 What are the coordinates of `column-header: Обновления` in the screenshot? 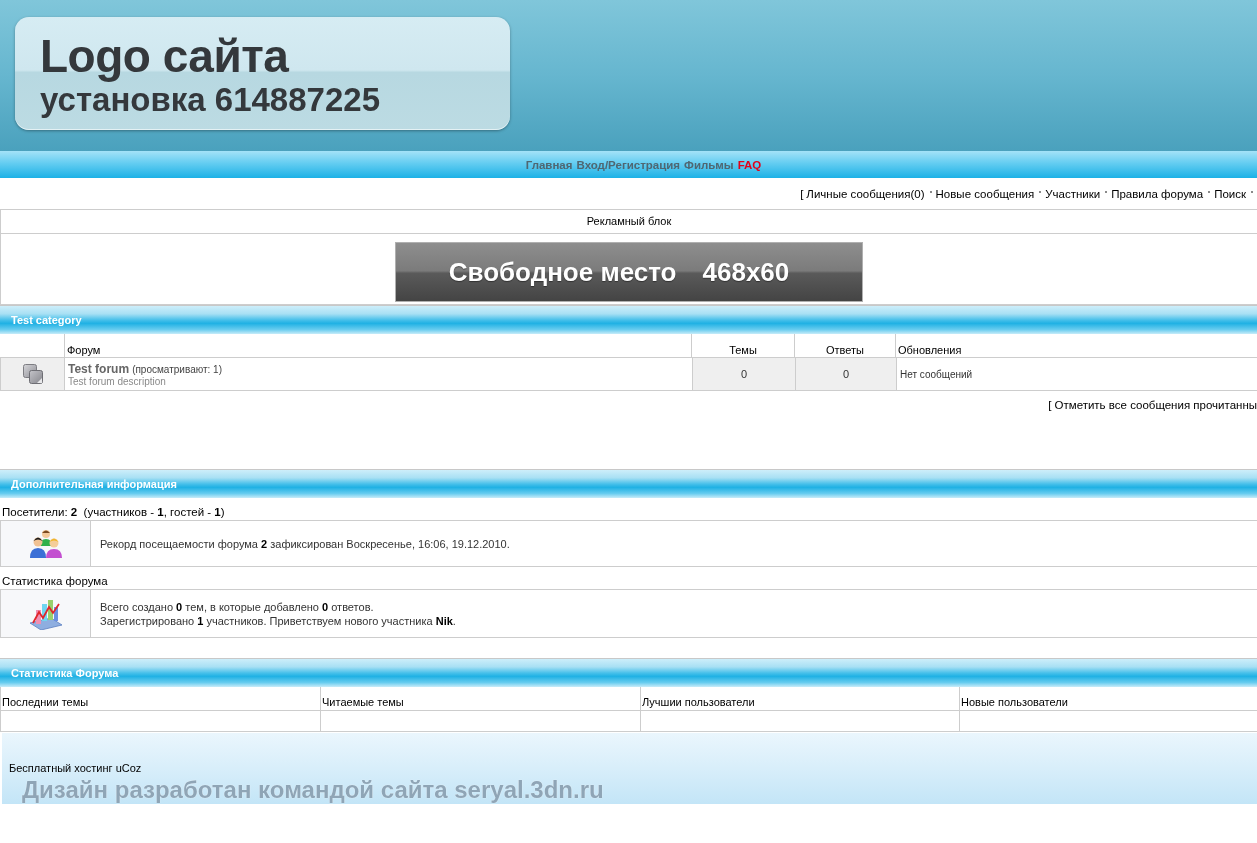 It's located at (930, 350).